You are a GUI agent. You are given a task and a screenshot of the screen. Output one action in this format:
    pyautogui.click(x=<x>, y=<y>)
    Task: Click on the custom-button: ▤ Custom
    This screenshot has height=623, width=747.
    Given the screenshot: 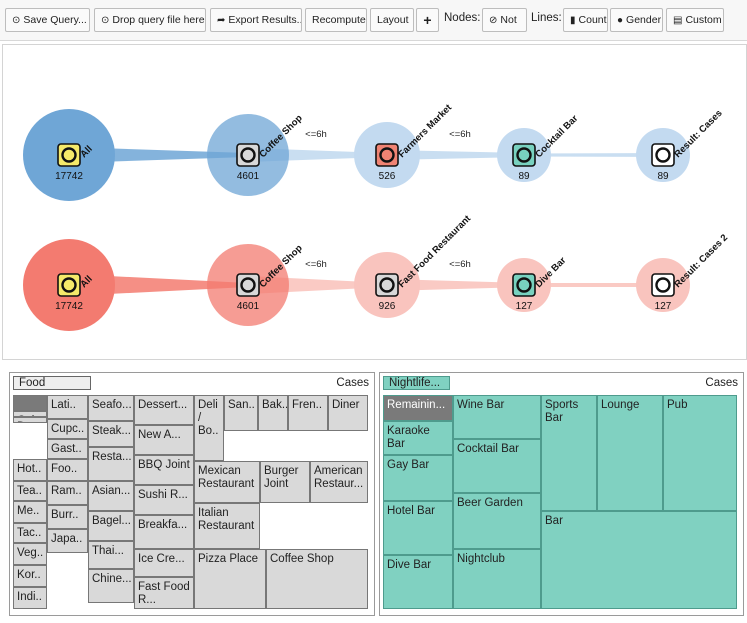 What is the action you would take?
    pyautogui.click(x=695, y=20)
    